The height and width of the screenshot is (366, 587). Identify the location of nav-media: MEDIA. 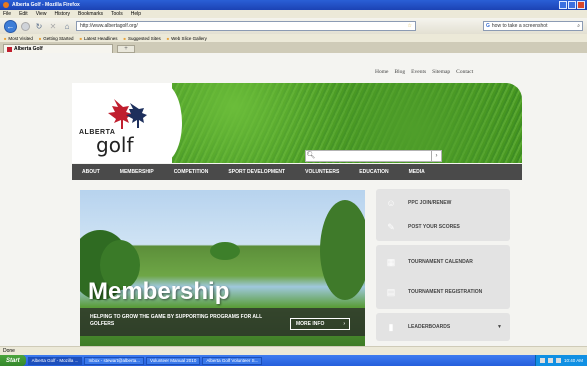
(417, 172).